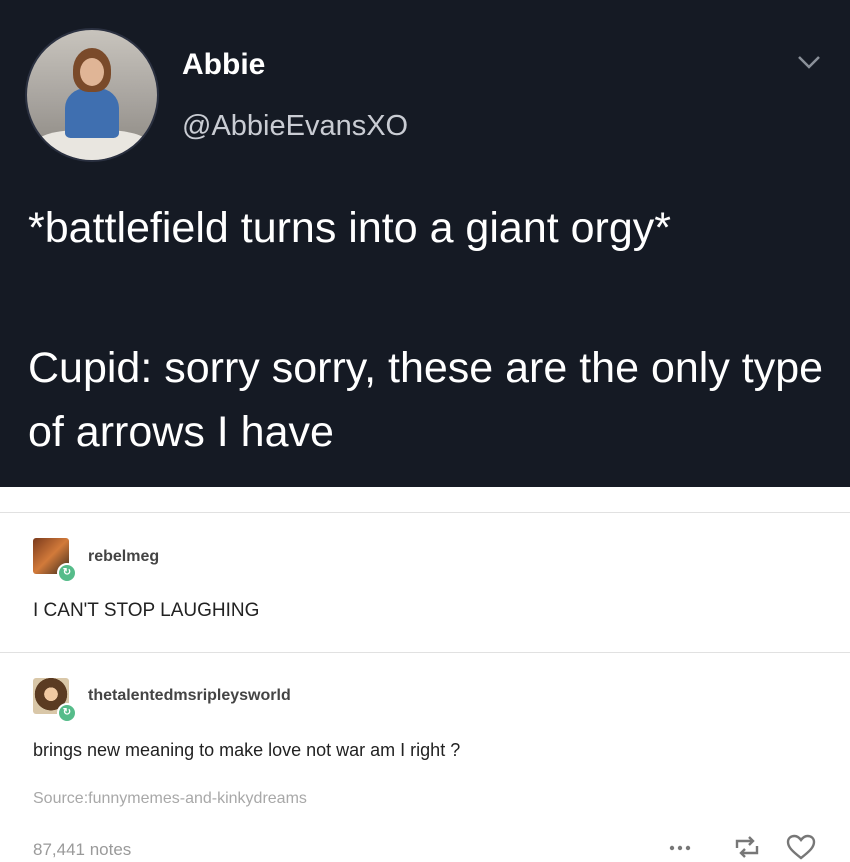 The image size is (850, 862). I want to click on ellipsis-icon, so click(680, 848).